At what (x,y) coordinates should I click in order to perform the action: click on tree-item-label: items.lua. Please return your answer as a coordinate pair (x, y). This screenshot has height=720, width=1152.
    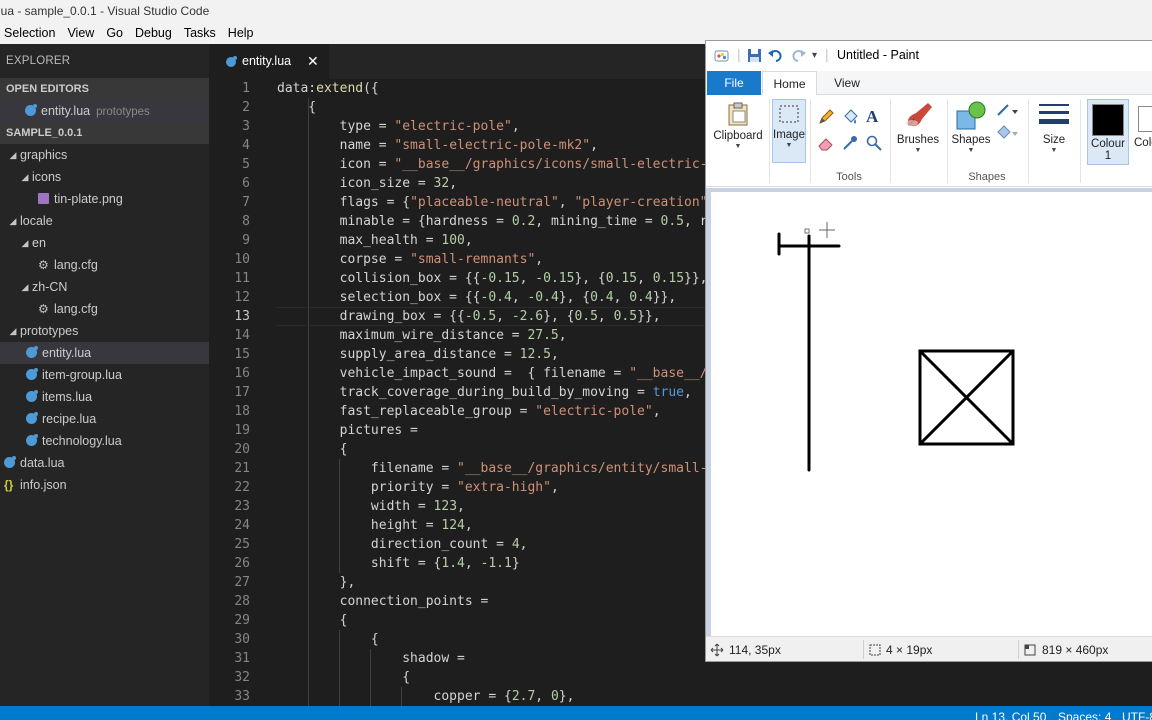
    Looking at the image, I should click on (67, 397).